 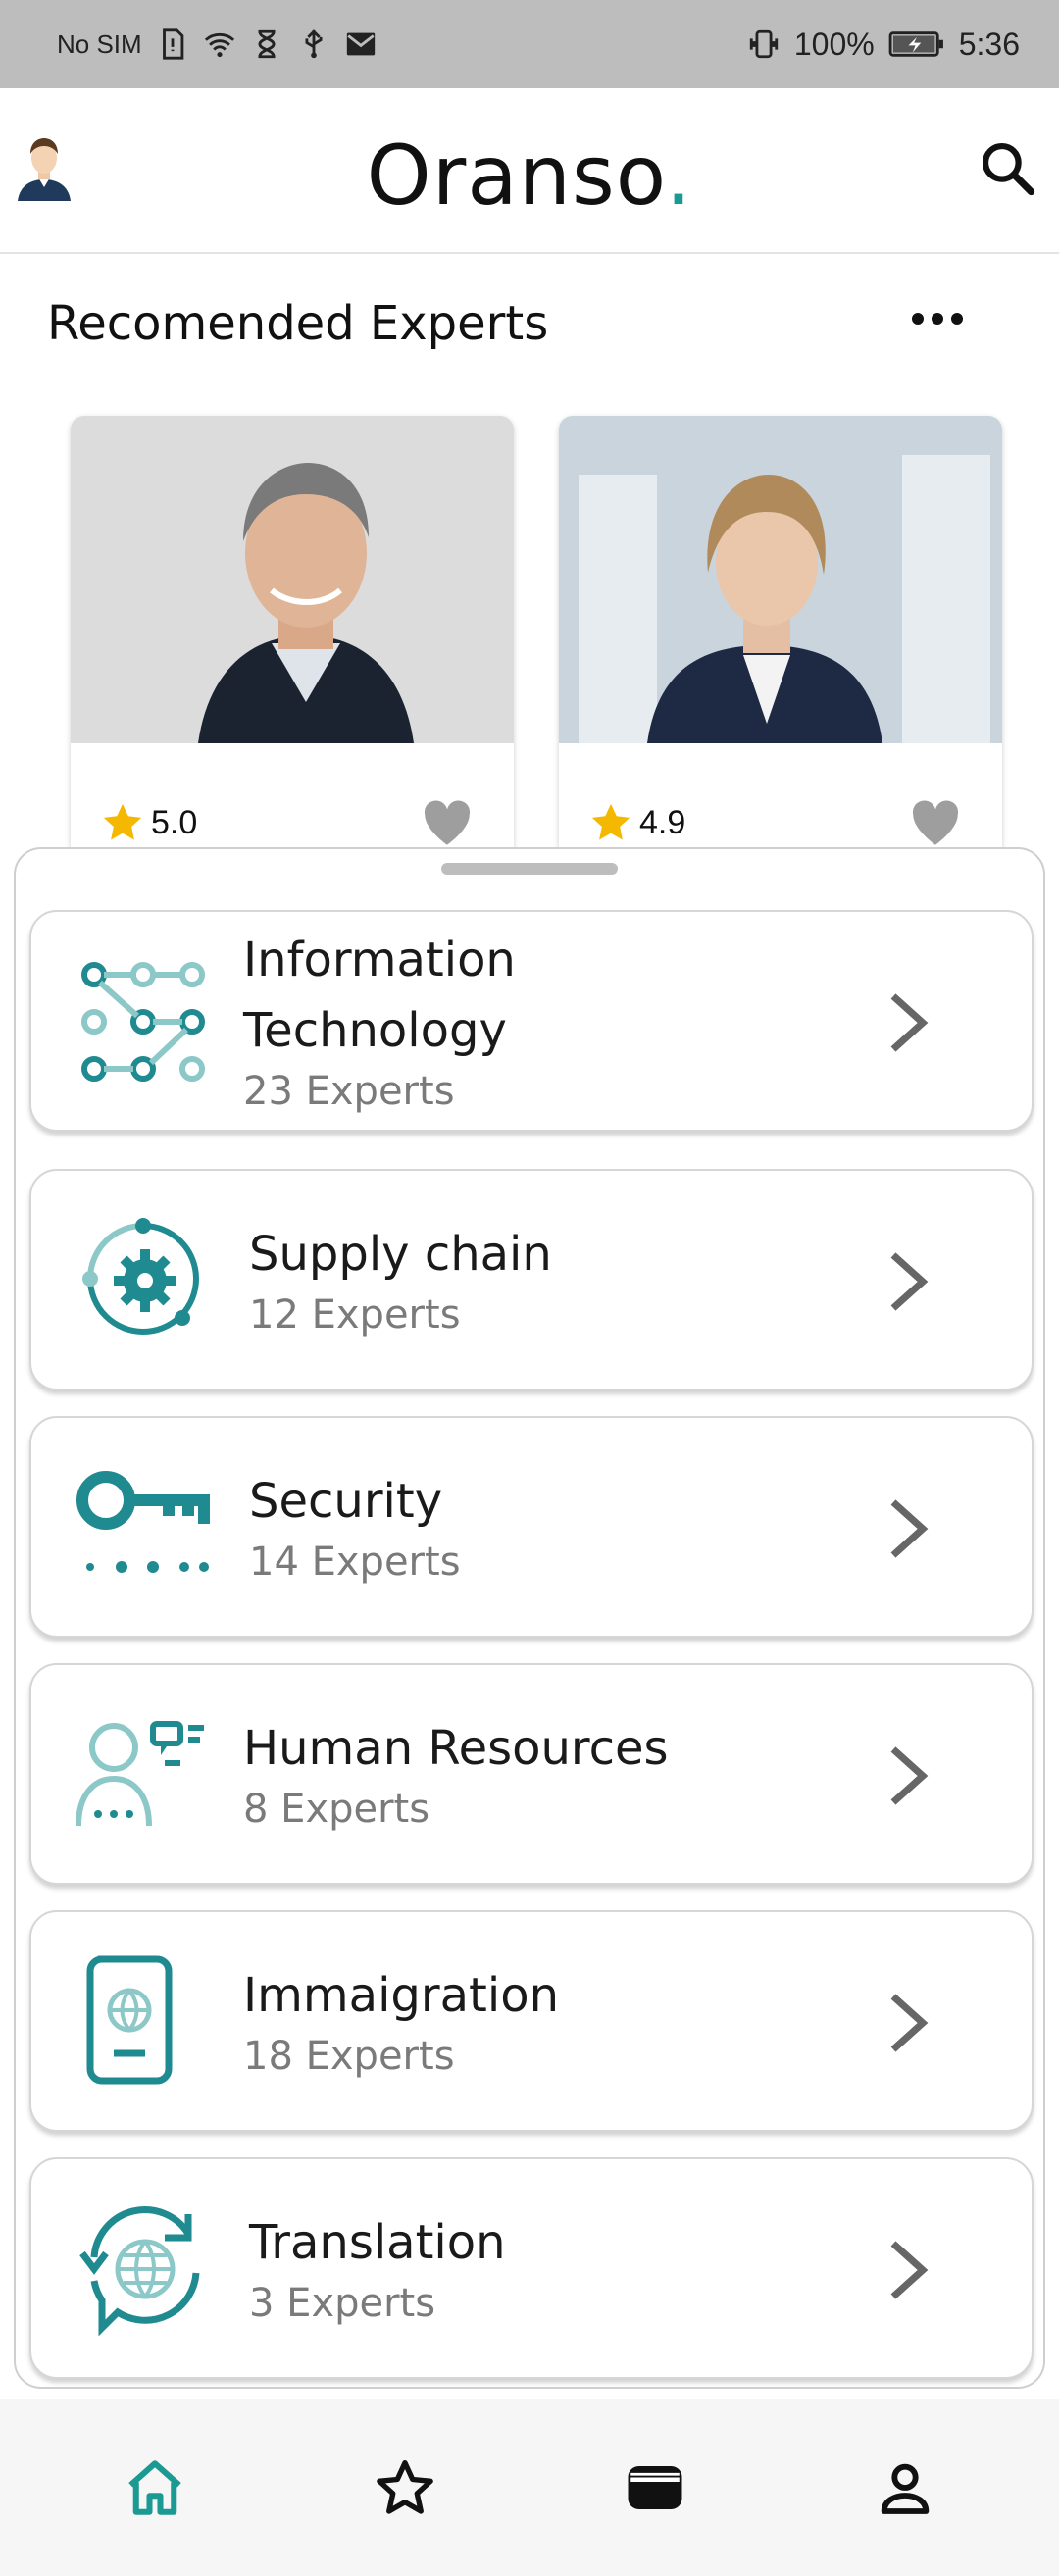 I want to click on category-name: Human Resources, so click(x=456, y=1748).